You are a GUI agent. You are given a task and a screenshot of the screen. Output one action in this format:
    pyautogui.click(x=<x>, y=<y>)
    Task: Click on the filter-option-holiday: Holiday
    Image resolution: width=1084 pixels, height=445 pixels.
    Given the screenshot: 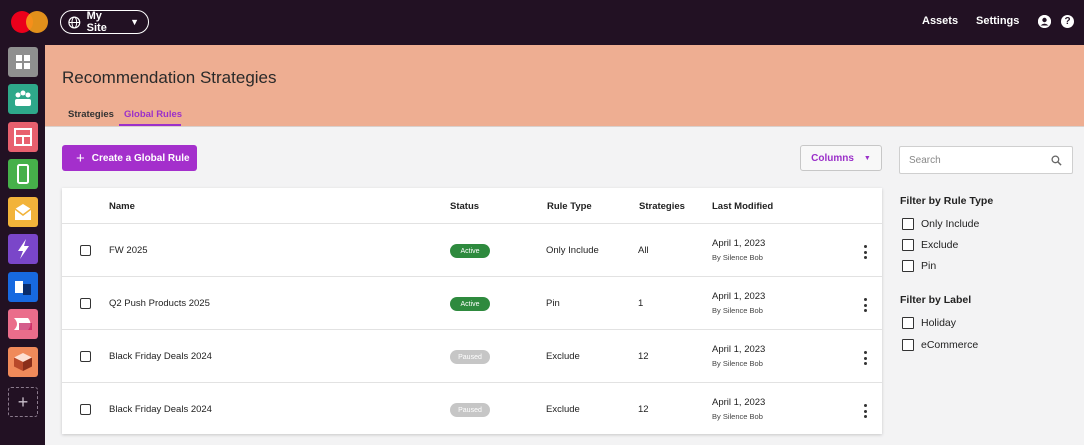 What is the action you would take?
    pyautogui.click(x=929, y=322)
    